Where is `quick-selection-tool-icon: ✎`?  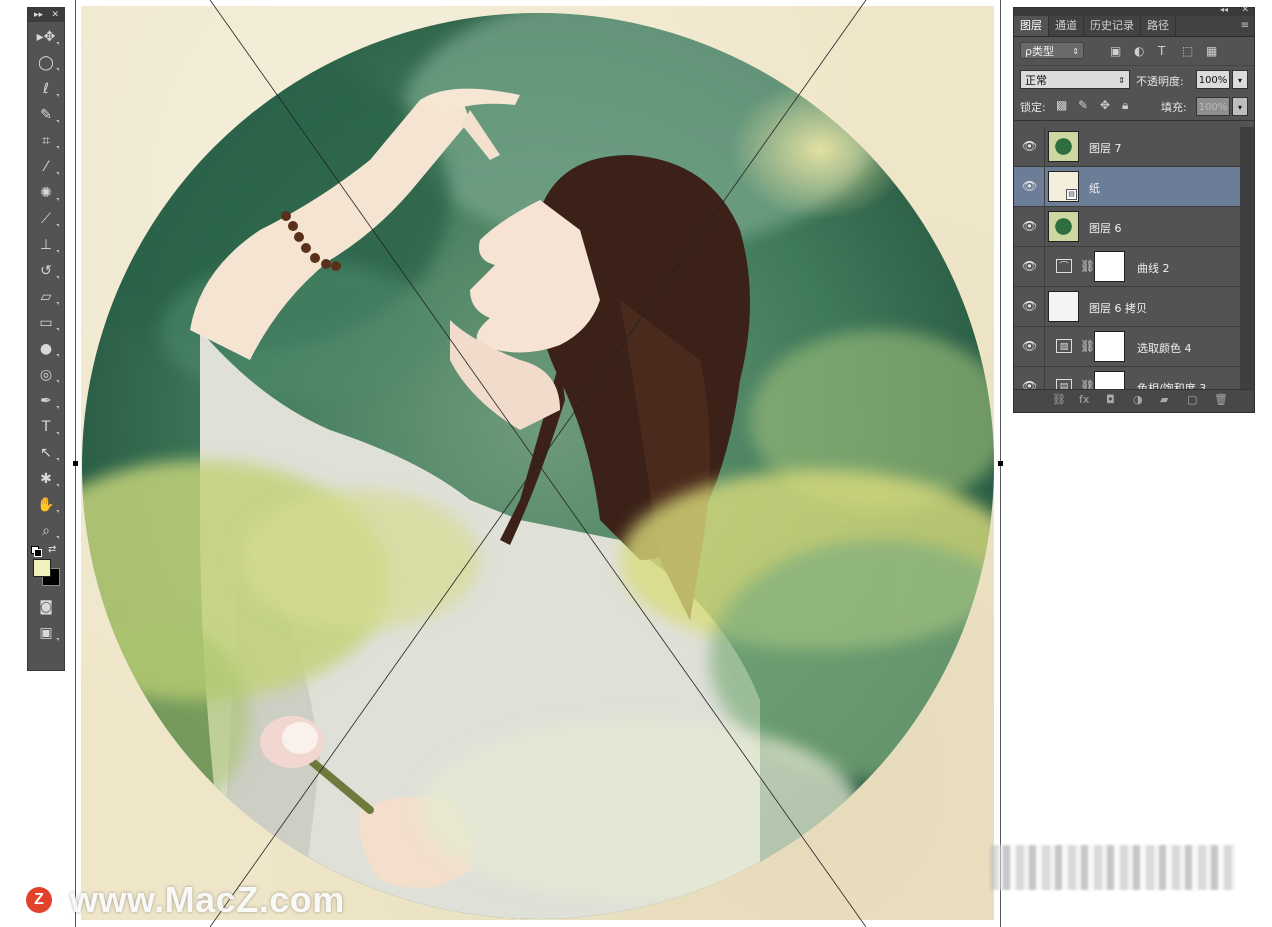
quick-selection-tool-icon: ✎ is located at coordinates (46, 115).